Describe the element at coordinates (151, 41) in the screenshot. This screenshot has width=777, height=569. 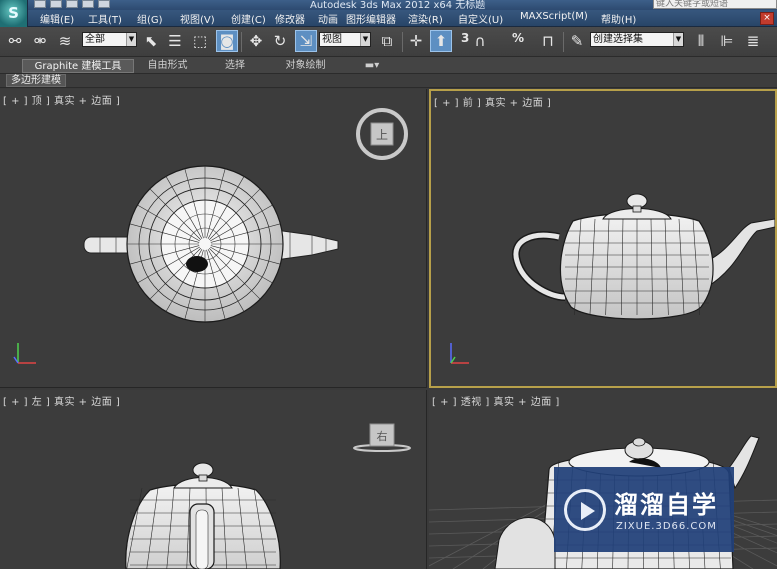
I see `select-object-icon: ⬉` at that location.